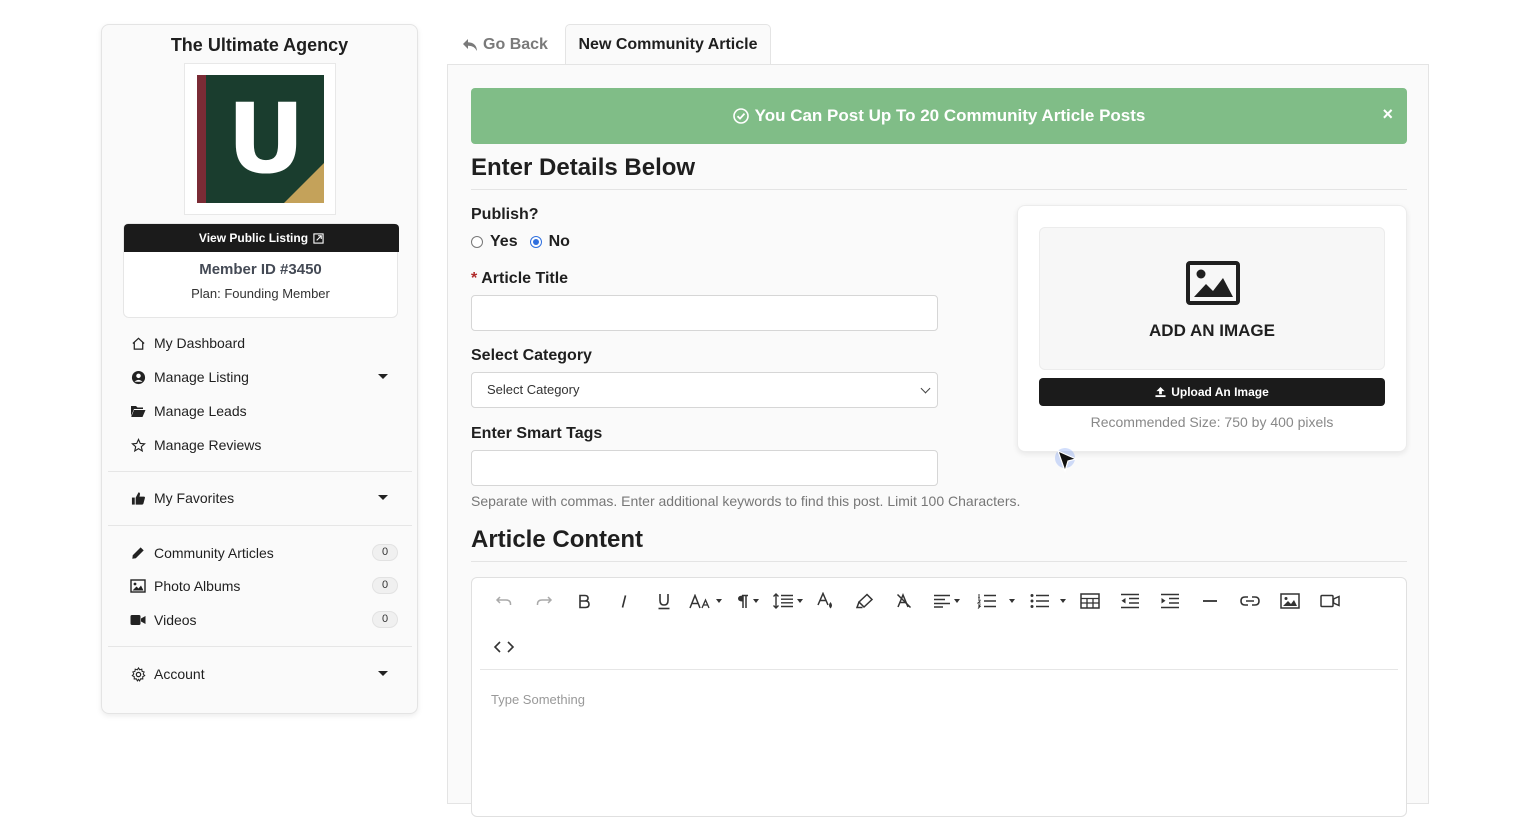 The width and height of the screenshot is (1530, 817). I want to click on sidebar-item-my-favorites: My Favorites, so click(264, 498).